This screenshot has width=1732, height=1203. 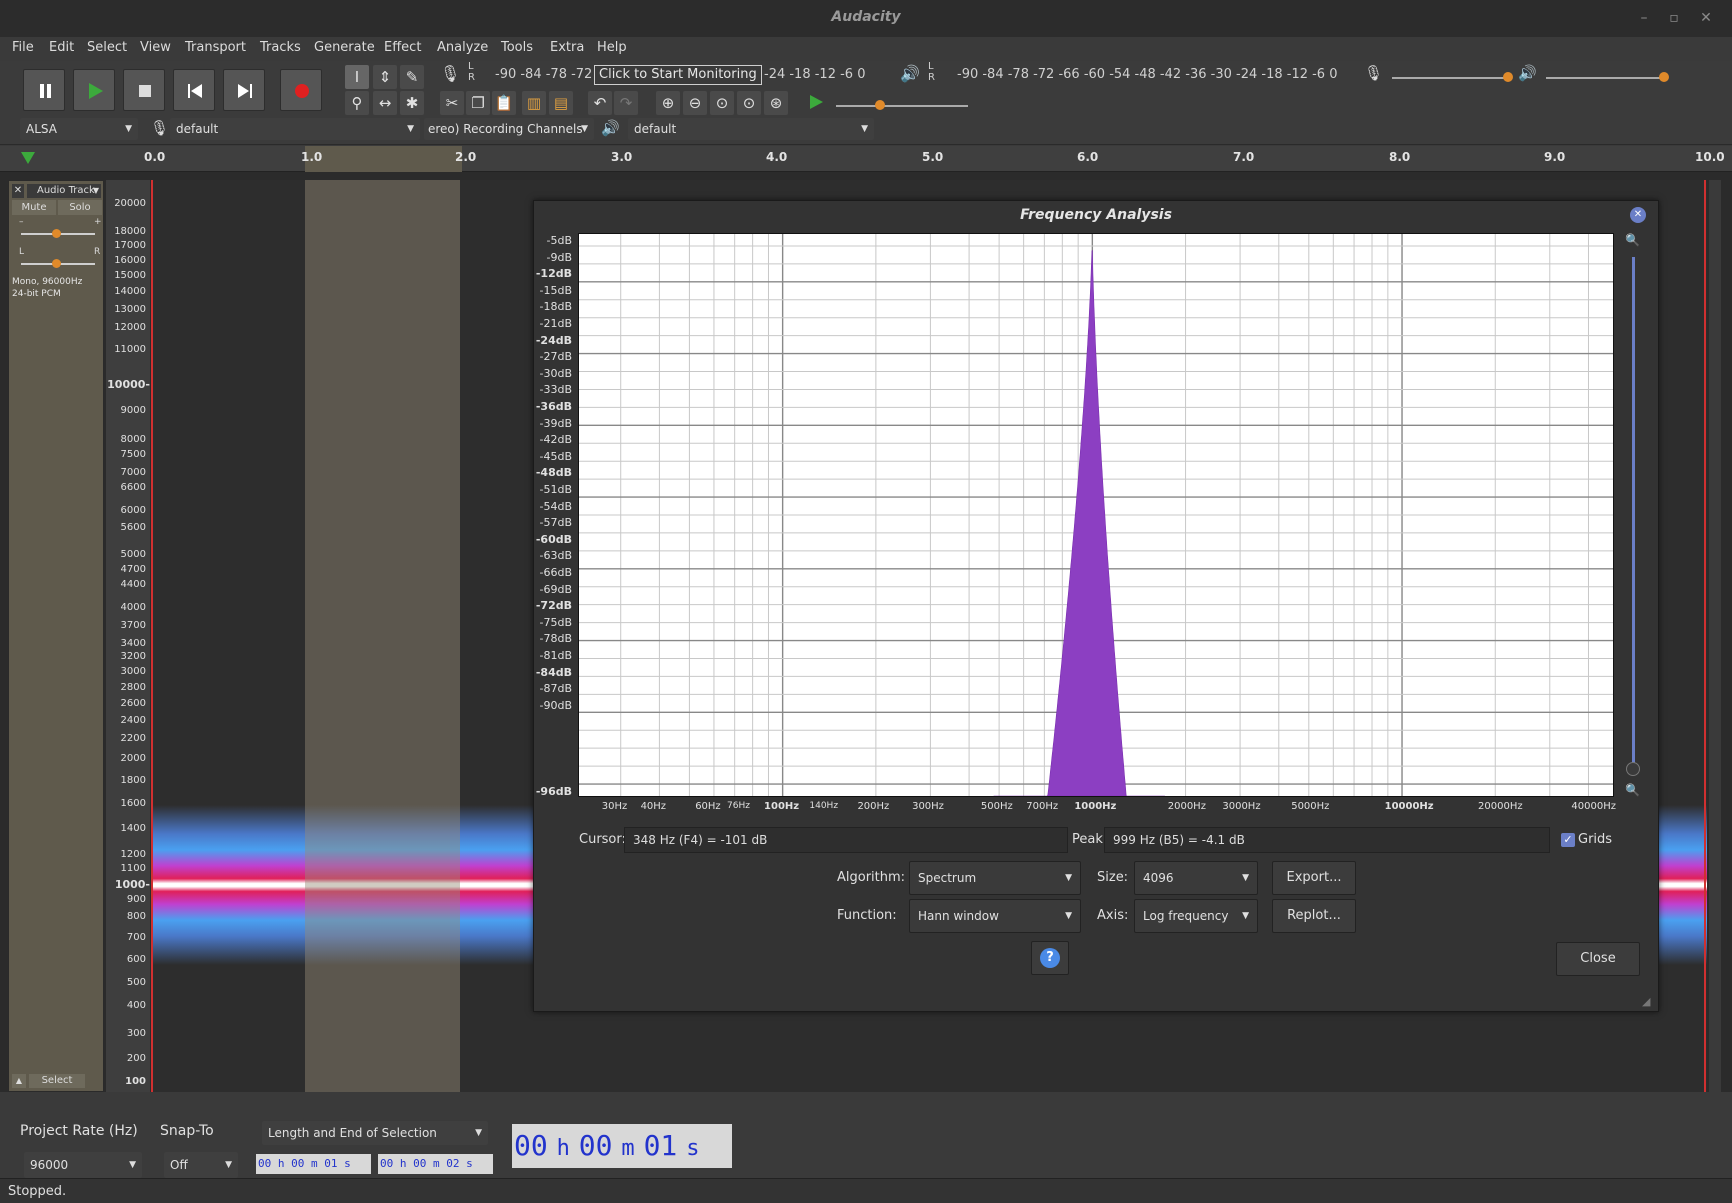 What do you see at coordinates (57, 1081) in the screenshot?
I see `select-track-button: Select` at bounding box center [57, 1081].